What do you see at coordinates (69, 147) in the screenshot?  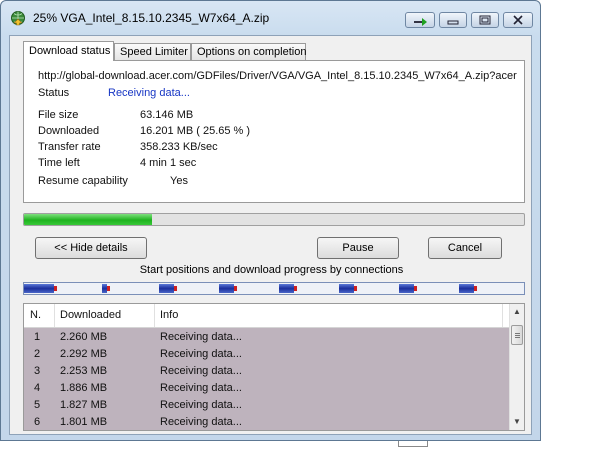 I see `transfer-rate-label: Transfer rate` at bounding box center [69, 147].